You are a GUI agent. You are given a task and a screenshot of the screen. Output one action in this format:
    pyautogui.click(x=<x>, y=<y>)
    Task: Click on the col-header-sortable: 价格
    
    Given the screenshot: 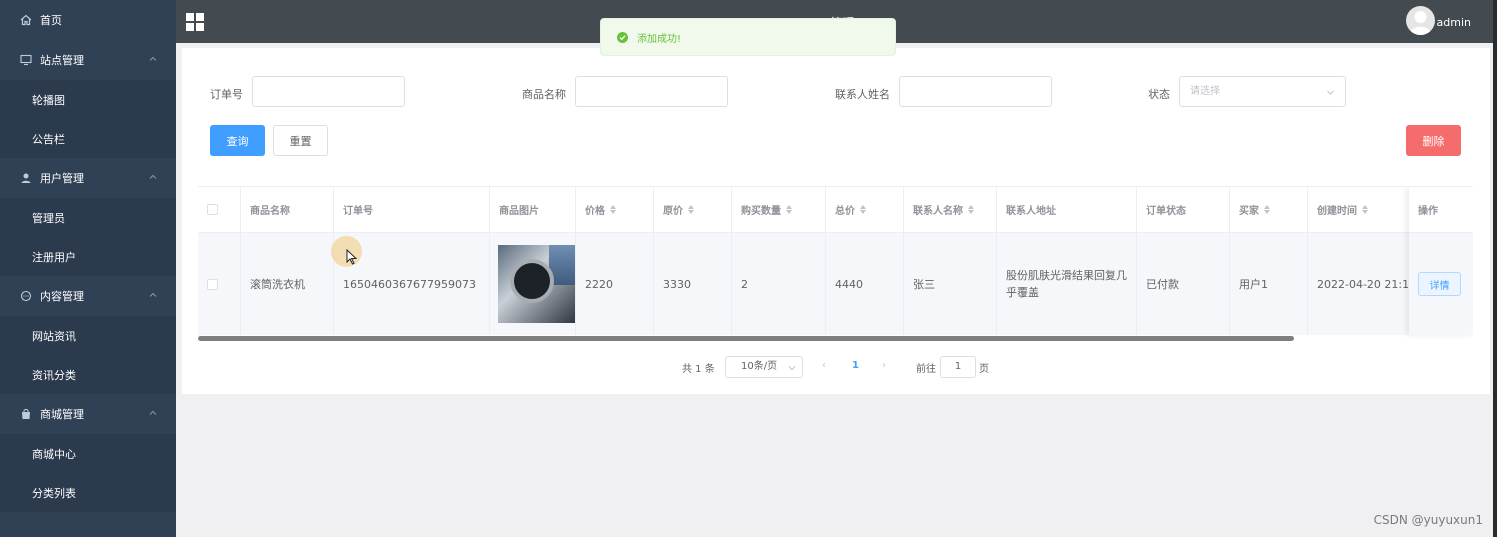 What is the action you would take?
    pyautogui.click(x=615, y=209)
    